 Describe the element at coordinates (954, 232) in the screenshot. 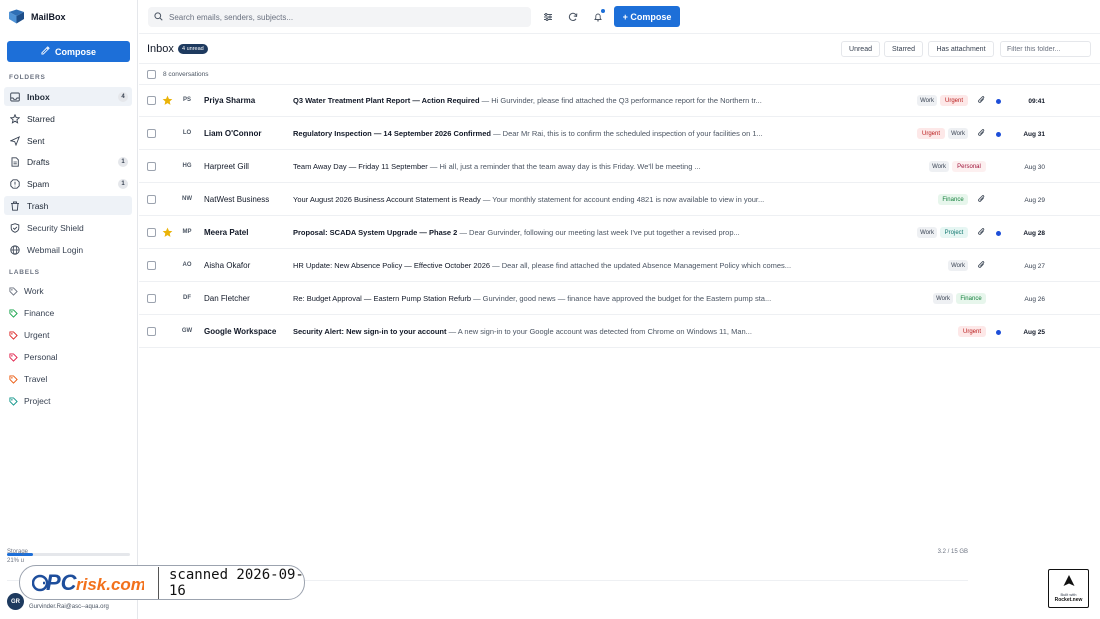

I see `label-badge: Project` at that location.